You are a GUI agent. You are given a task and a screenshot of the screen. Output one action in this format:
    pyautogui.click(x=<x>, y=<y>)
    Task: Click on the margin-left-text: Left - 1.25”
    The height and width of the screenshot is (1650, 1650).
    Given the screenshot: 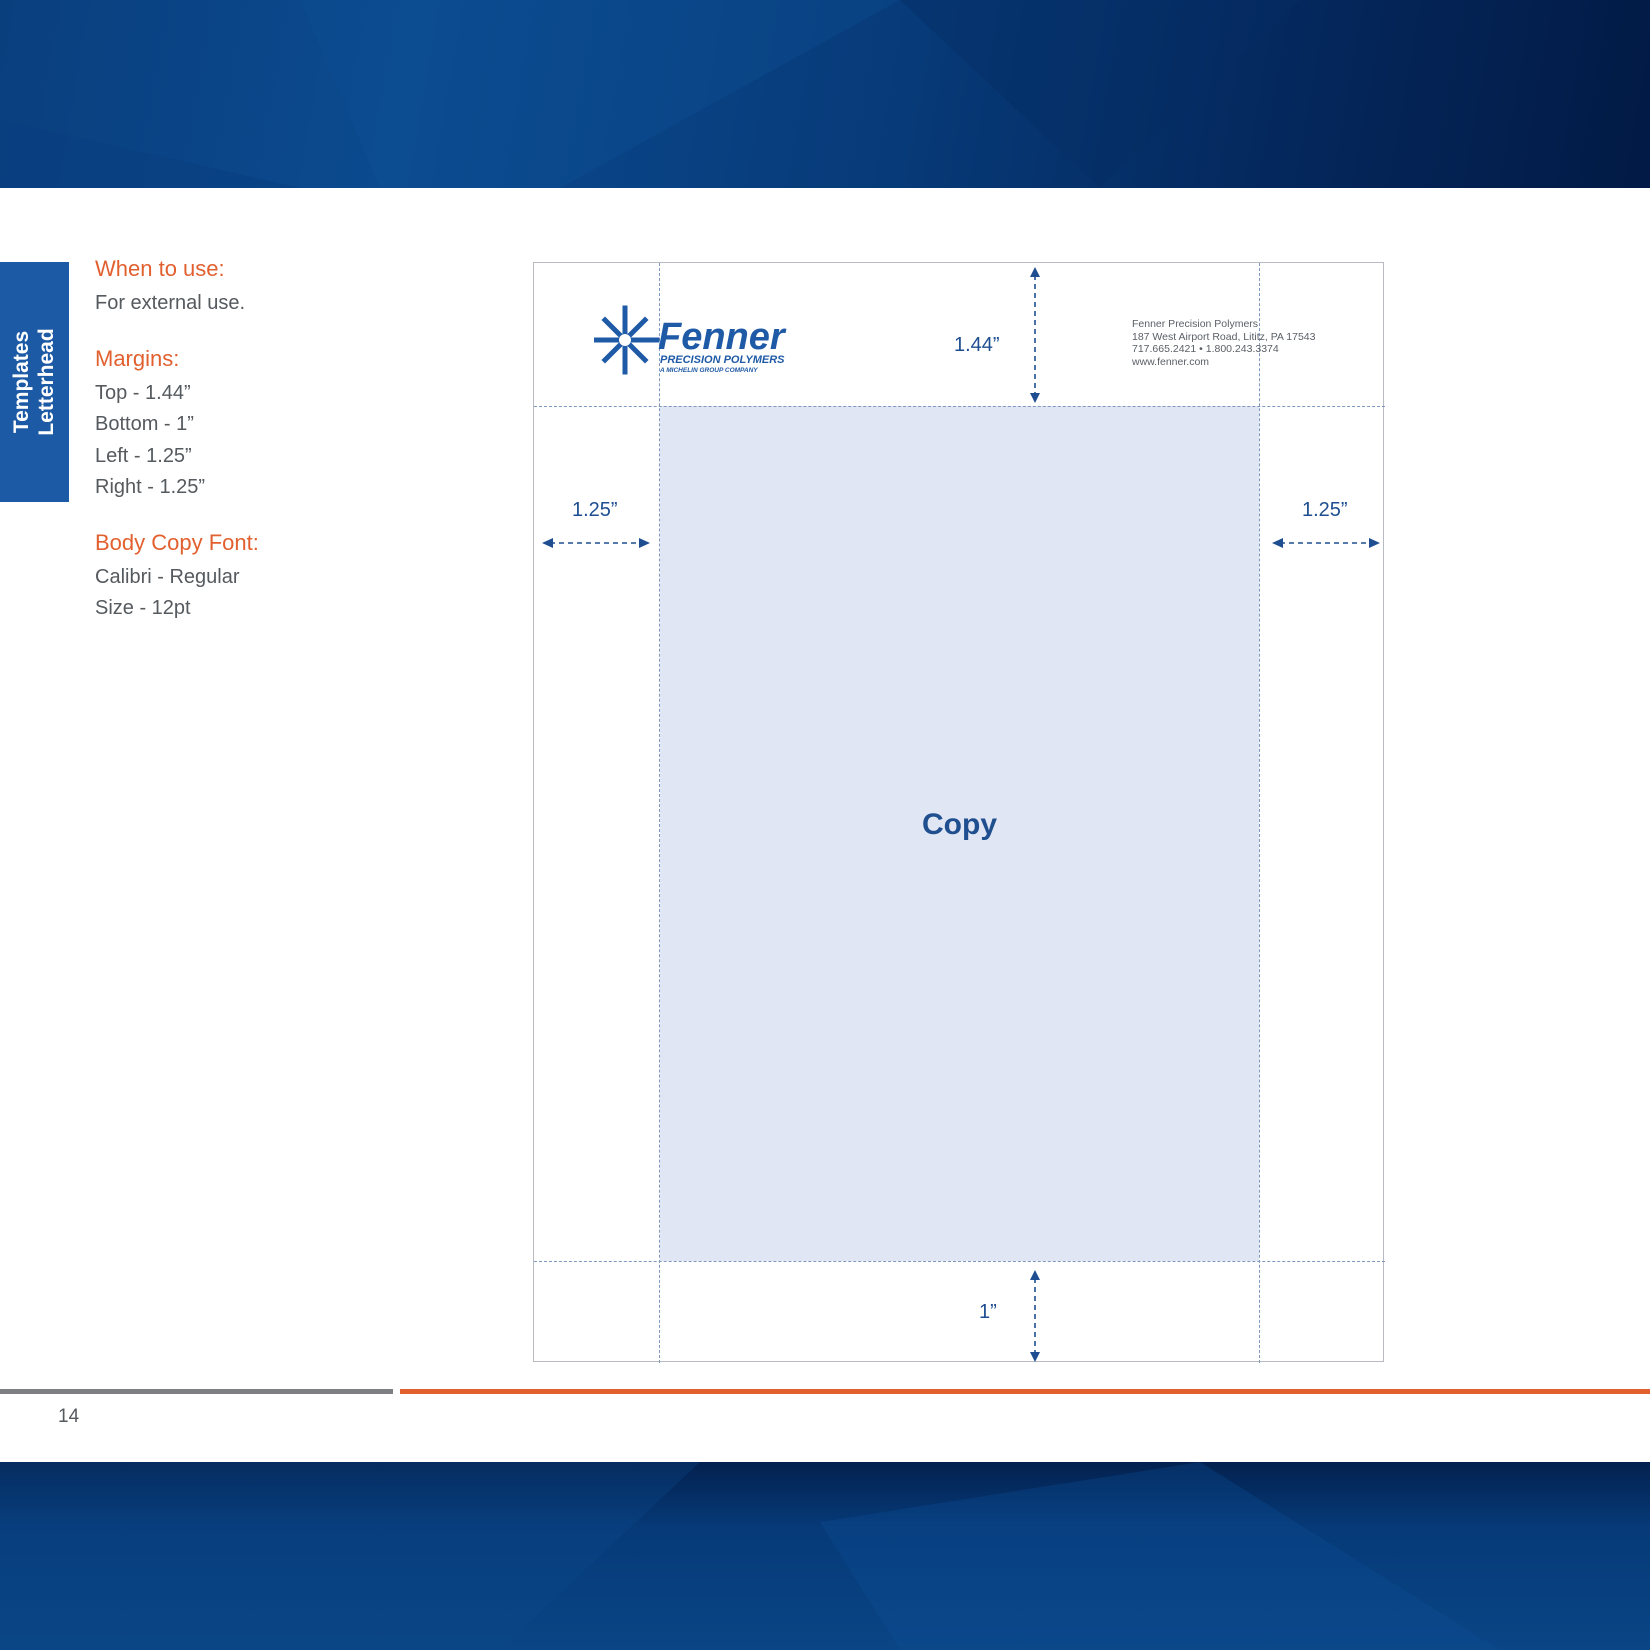 What is the action you would take?
    pyautogui.click(x=143, y=455)
    